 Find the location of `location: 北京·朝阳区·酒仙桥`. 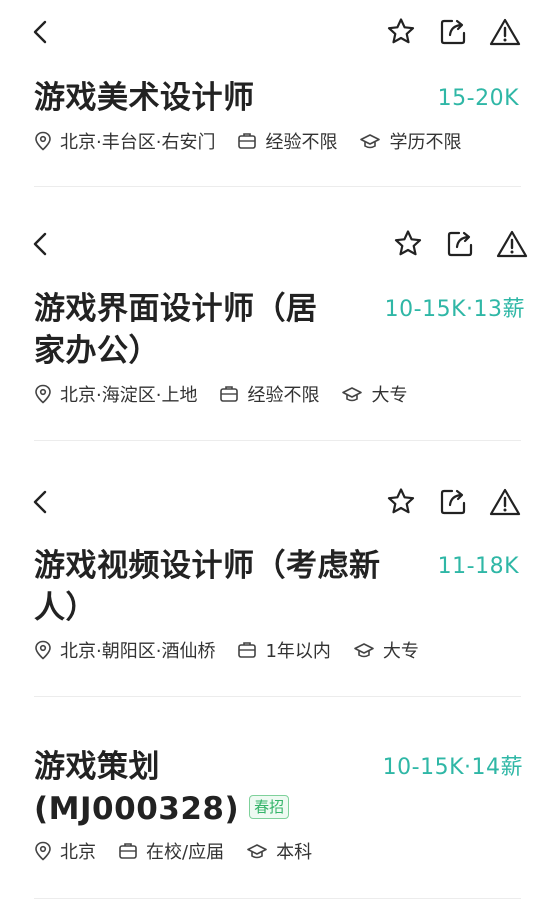

location: 北京·朝阳区·酒仙桥 is located at coordinates (124, 650).